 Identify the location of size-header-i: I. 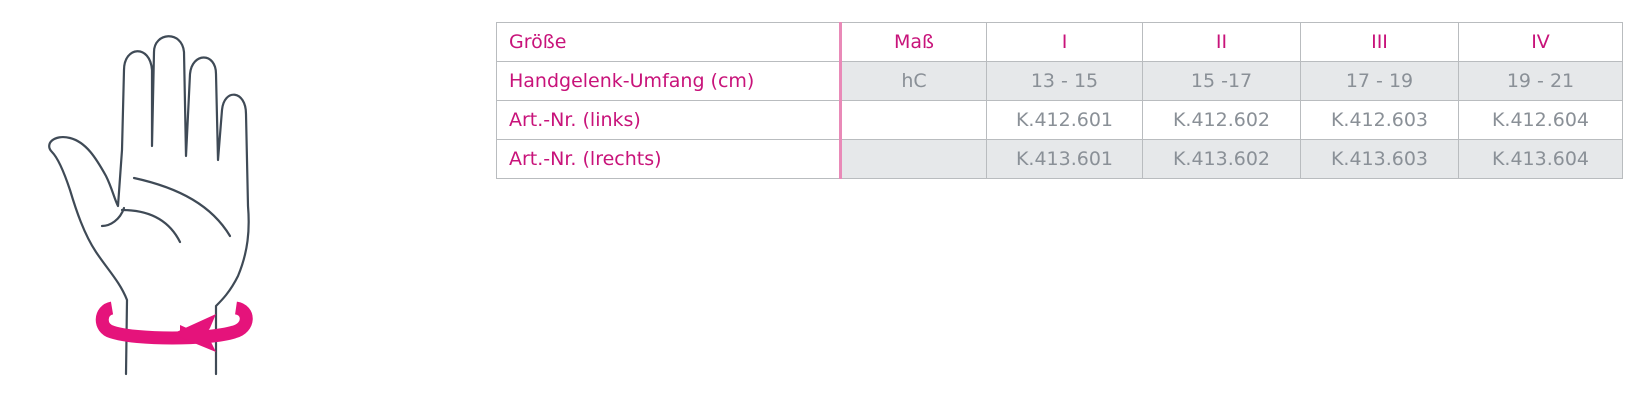
(1064, 42).